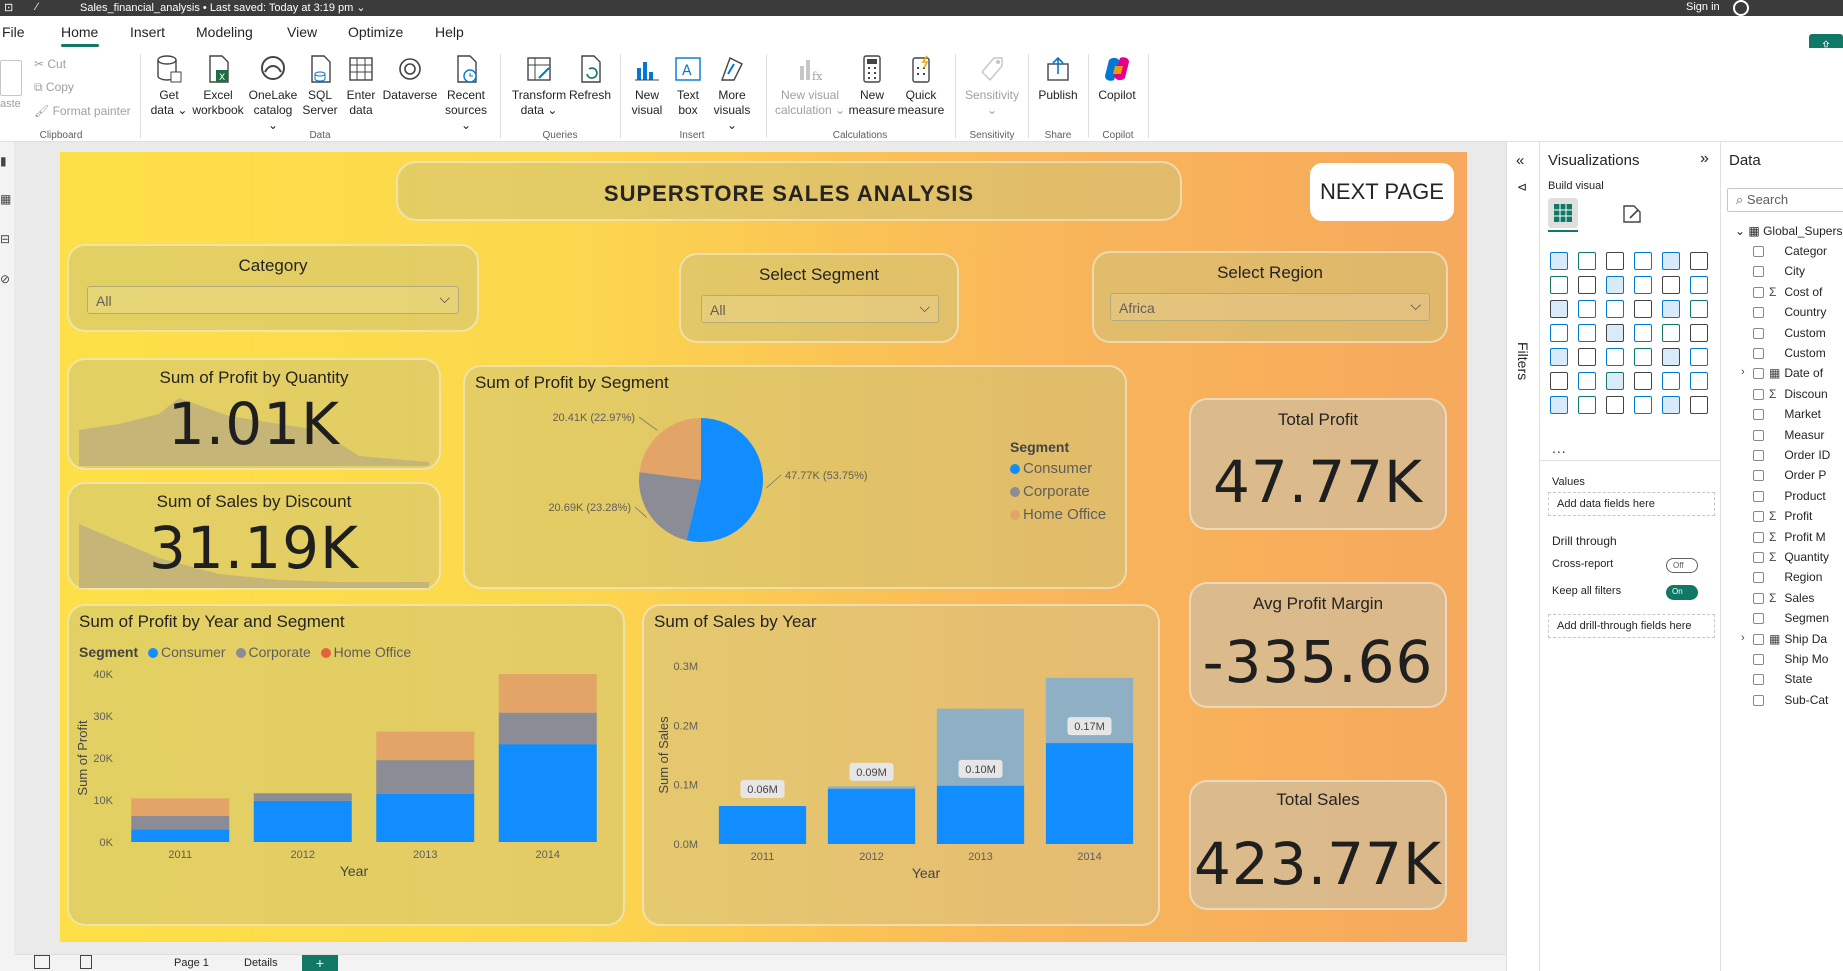 This screenshot has width=1843, height=971. What do you see at coordinates (1643, 357) in the screenshot?
I see `r-visual-icon` at bounding box center [1643, 357].